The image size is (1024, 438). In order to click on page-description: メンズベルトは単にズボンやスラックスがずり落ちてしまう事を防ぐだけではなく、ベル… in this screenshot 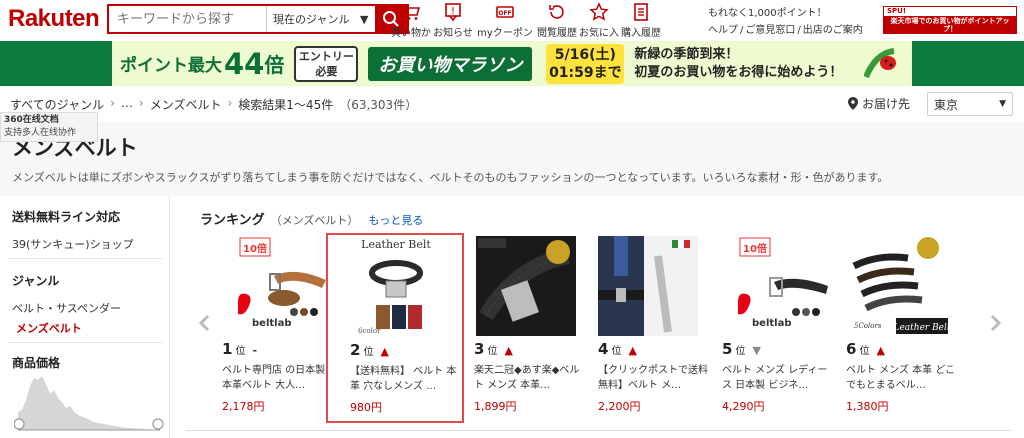, I will do `click(450, 177)`.